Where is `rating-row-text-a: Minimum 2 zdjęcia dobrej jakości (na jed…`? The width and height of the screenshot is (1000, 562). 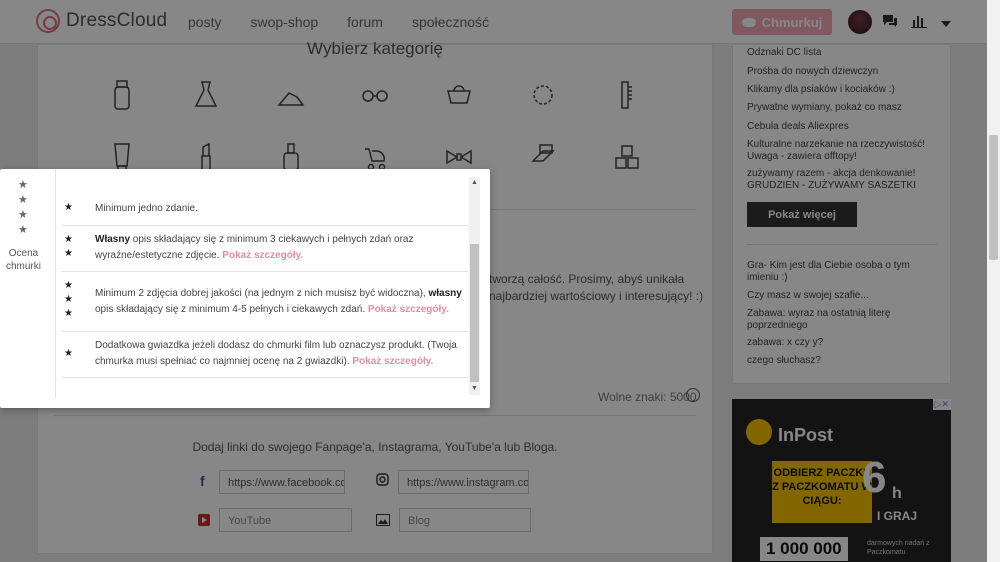
rating-row-text-a: Minimum 2 zdjęcia dobrej jakości (na jed… is located at coordinates (262, 293).